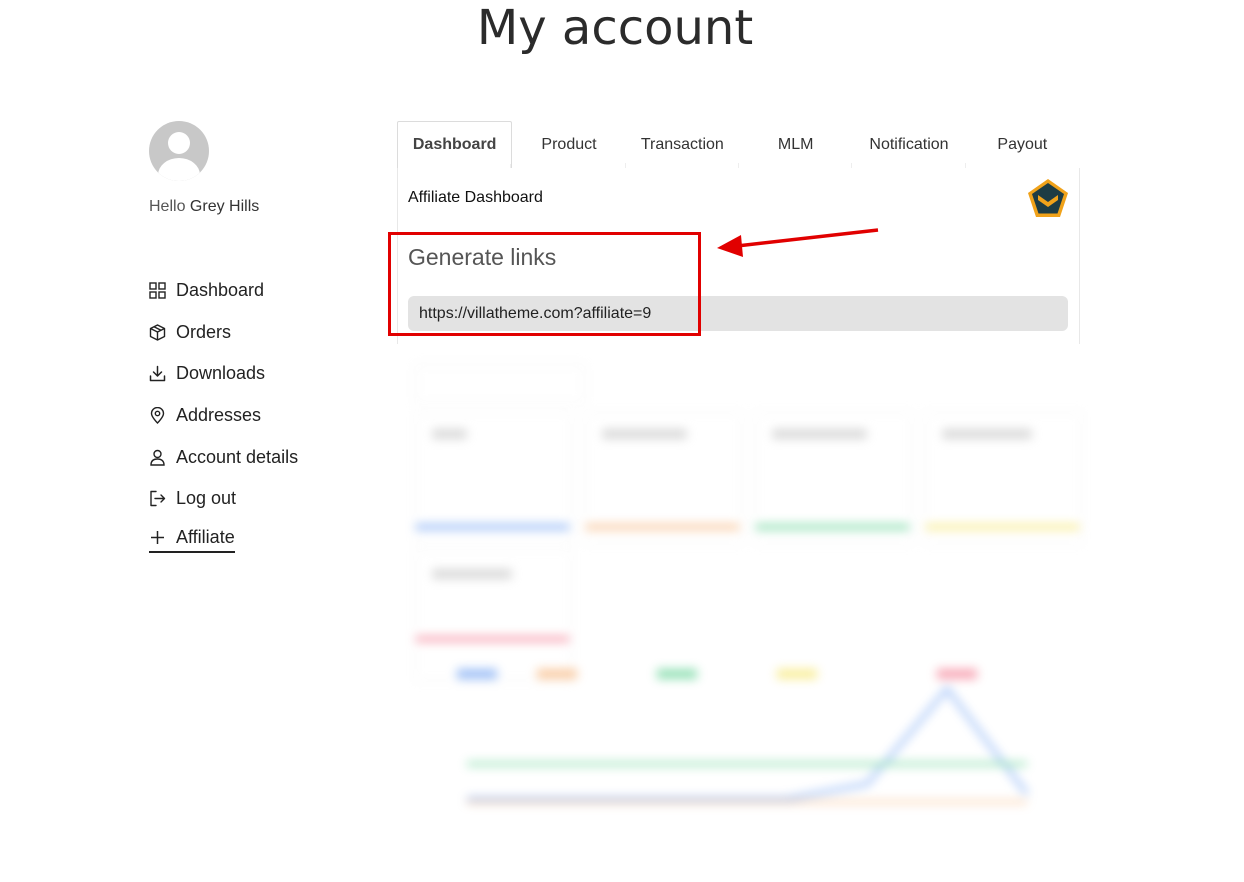  I want to click on box-icon, so click(157, 332).